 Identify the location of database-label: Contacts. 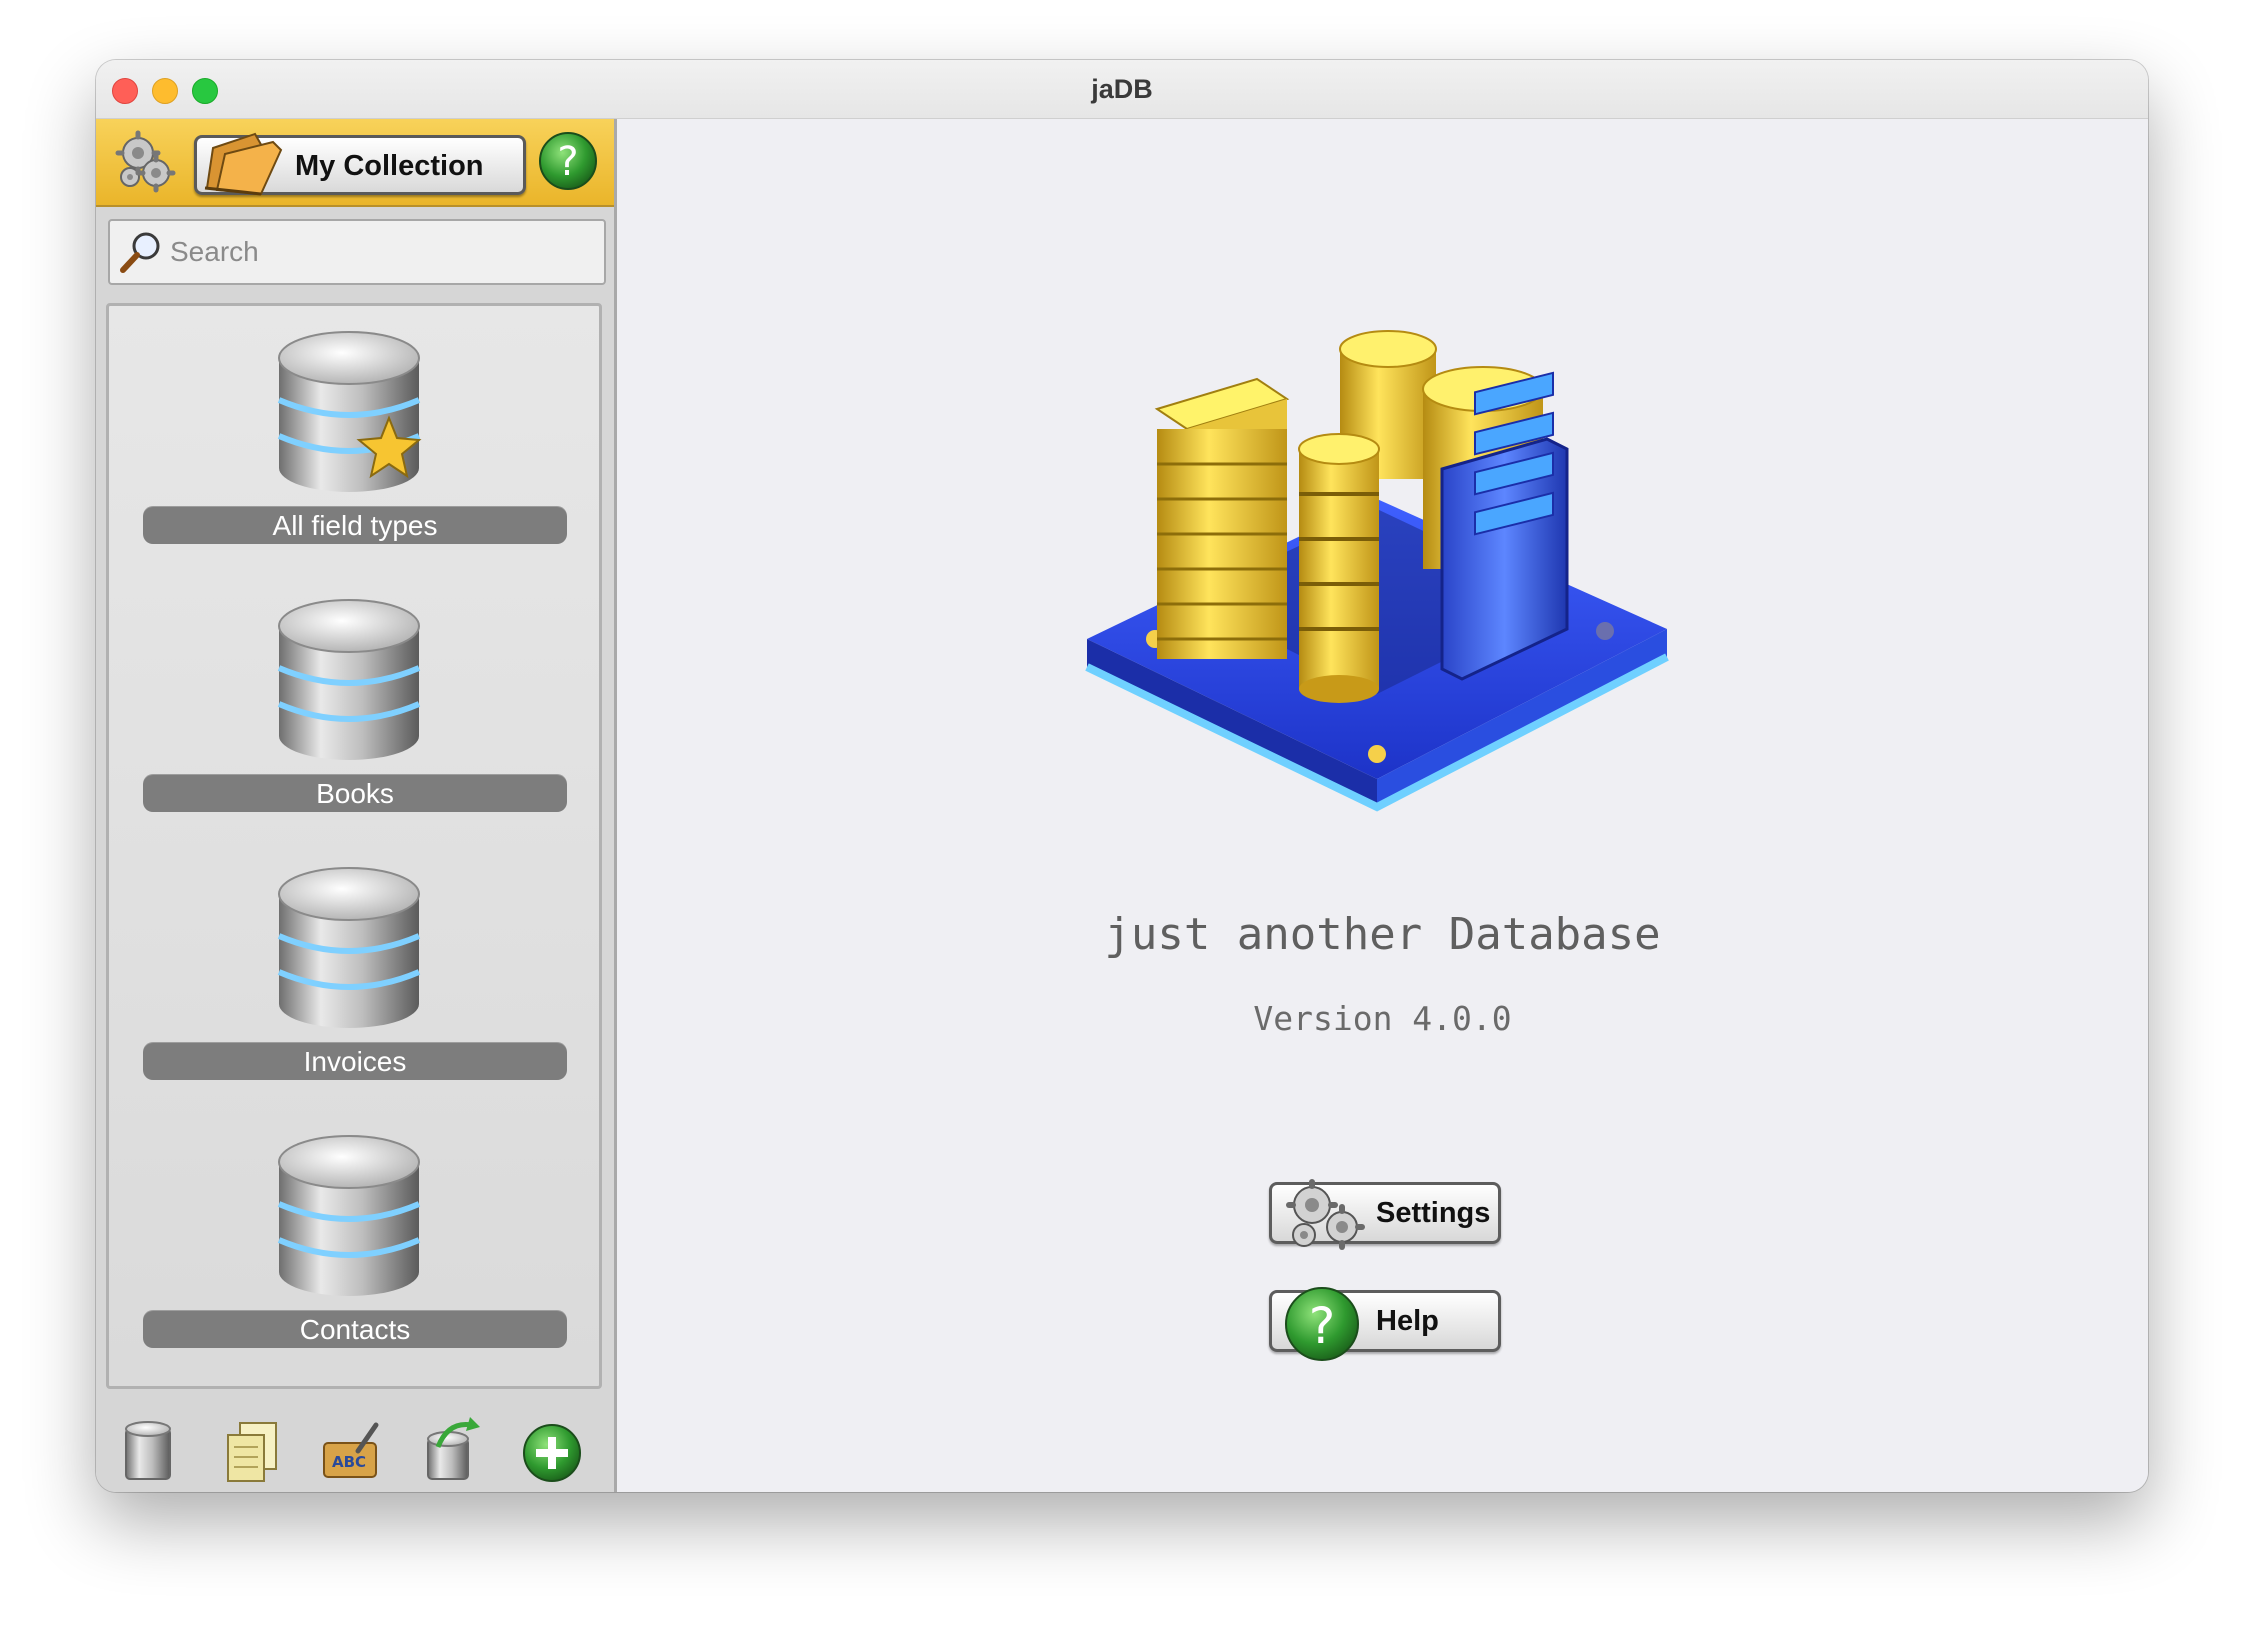
(355, 1329).